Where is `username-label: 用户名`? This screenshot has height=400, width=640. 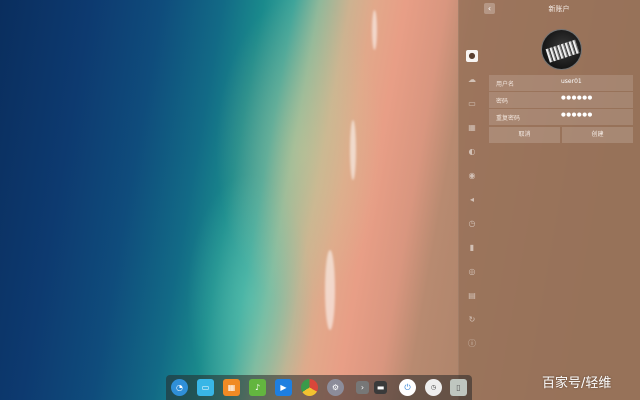
username-label: 用户名 is located at coordinates (505, 84).